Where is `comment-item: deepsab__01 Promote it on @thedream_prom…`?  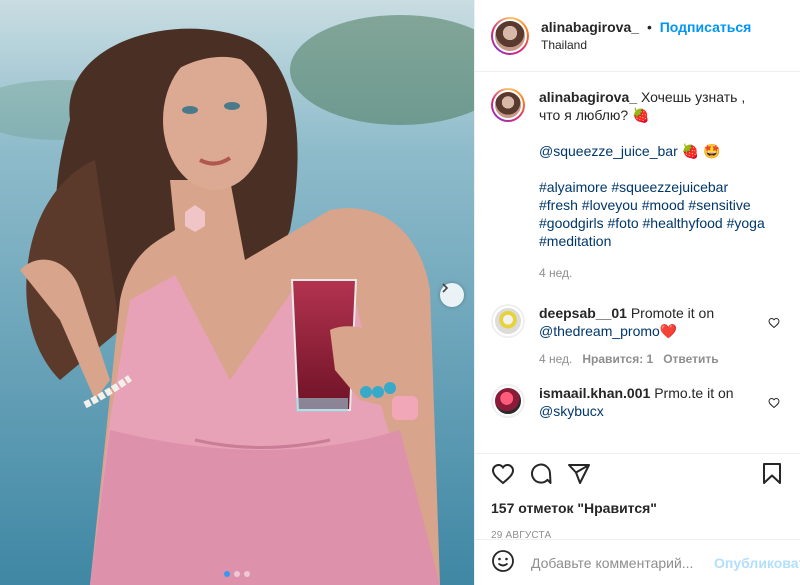
comment-item: deepsab__01 Promote it on @thedream_prom… is located at coordinates (637, 336).